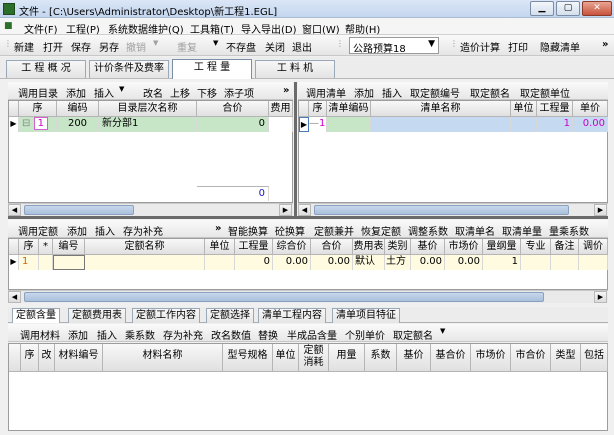  Describe the element at coordinates (292, 315) in the screenshot. I see `tab-bill-work-content: 清单工程内容` at that location.